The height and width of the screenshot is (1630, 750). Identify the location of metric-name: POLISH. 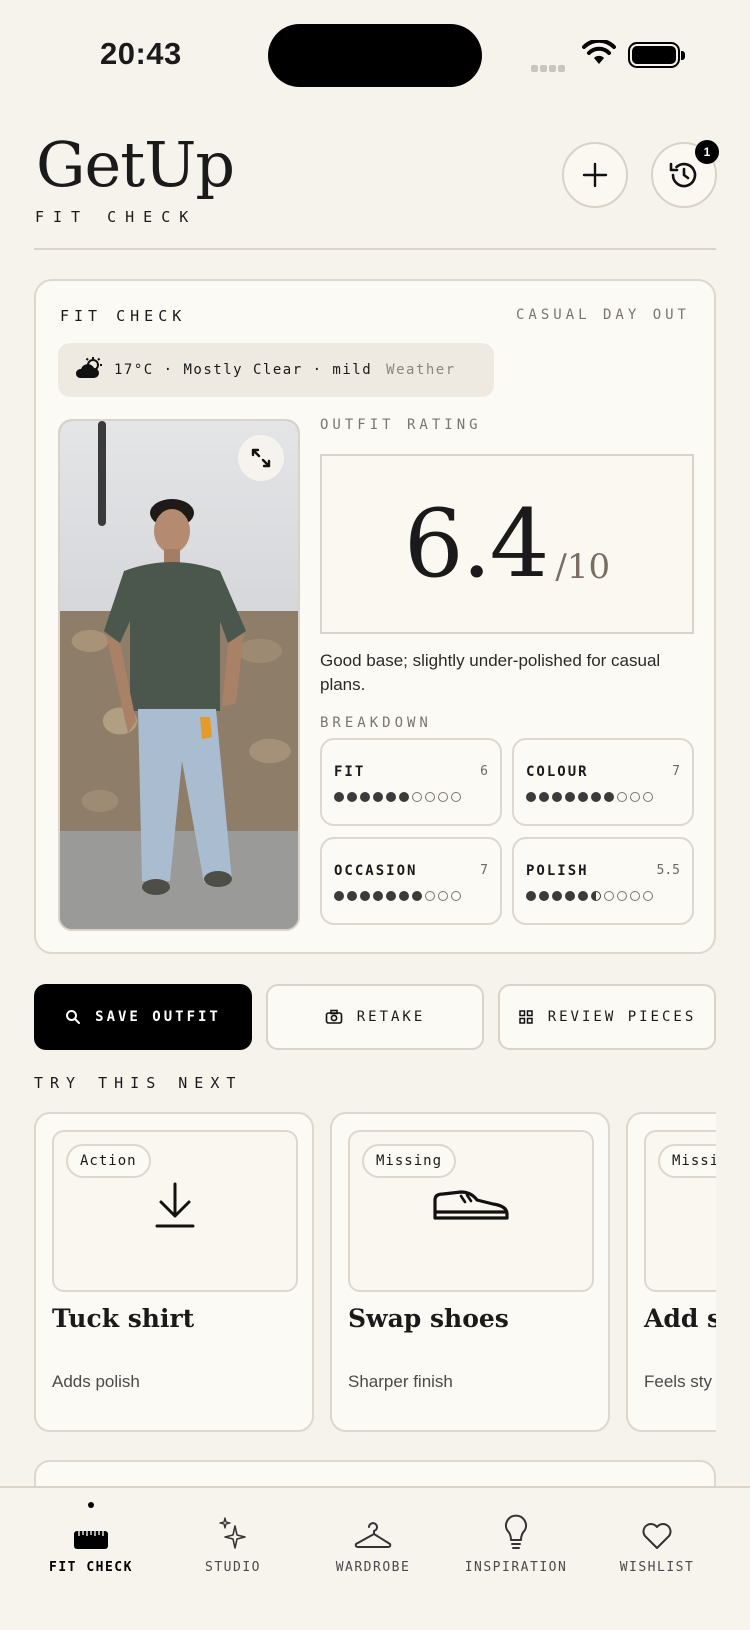
(557, 871).